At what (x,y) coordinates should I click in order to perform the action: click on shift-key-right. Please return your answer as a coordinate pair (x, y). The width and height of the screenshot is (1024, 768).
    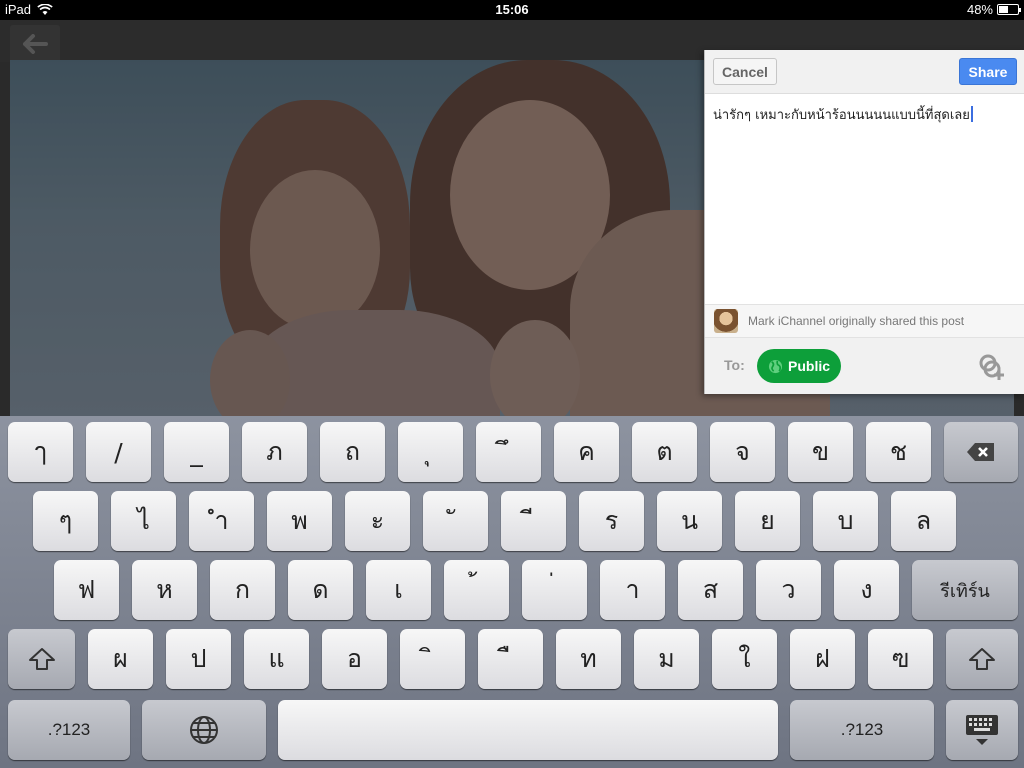
    Looking at the image, I should click on (982, 659).